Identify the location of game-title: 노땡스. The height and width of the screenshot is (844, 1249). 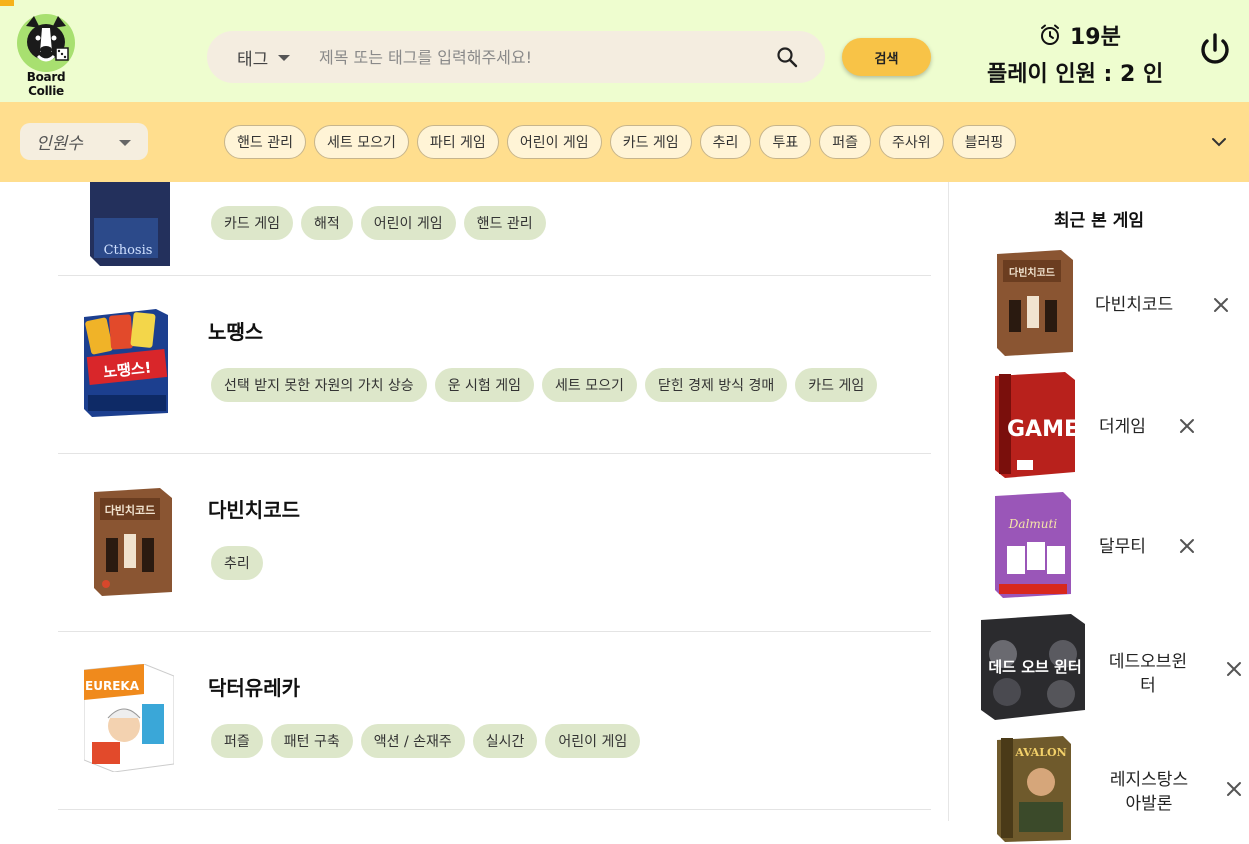
(235, 330).